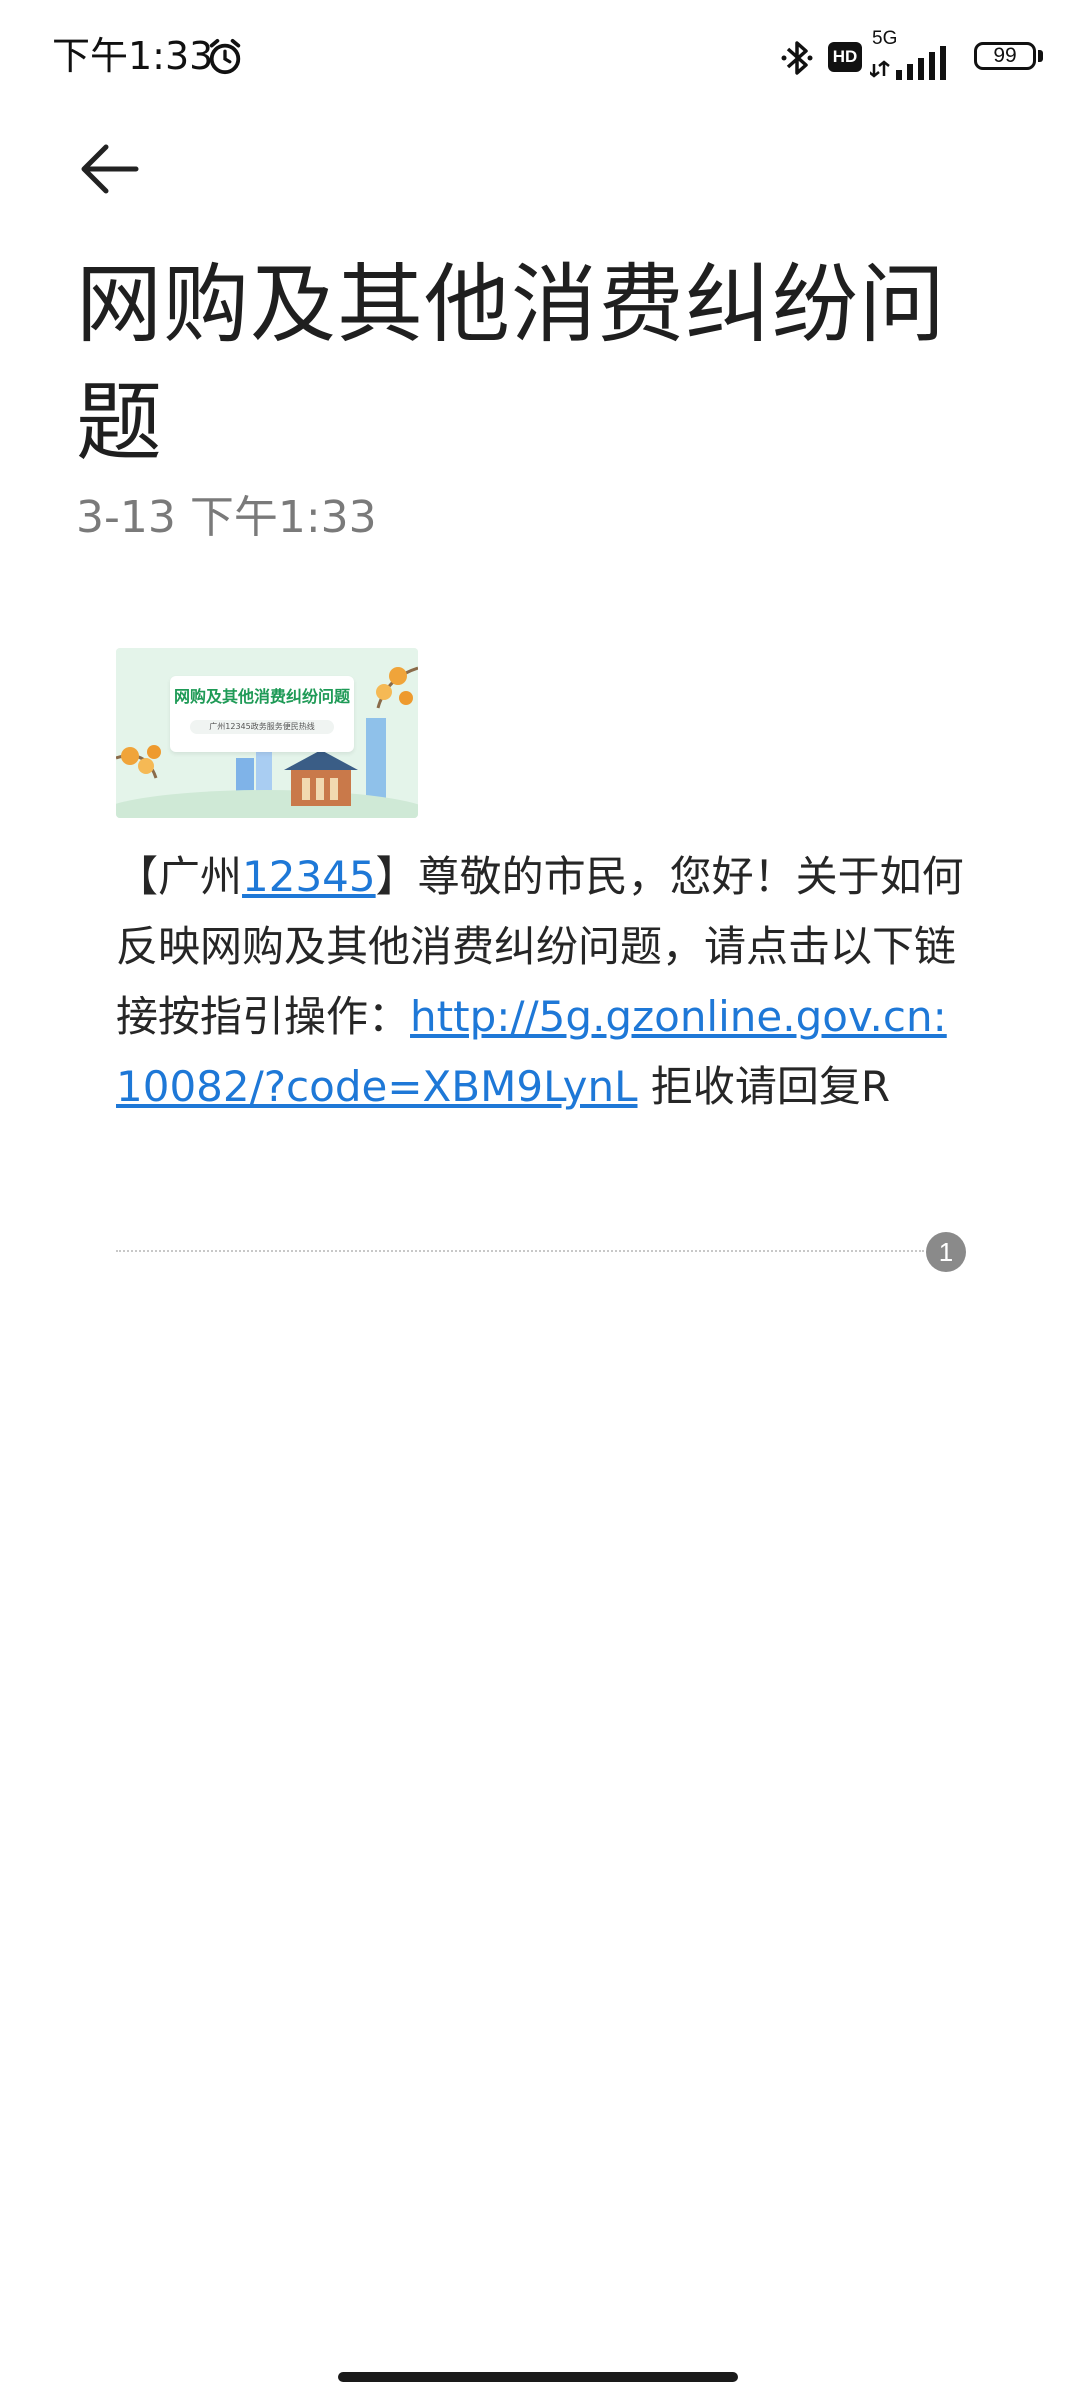 This screenshot has height=2400, width=1080. I want to click on battery-nub, so click(1040, 56).